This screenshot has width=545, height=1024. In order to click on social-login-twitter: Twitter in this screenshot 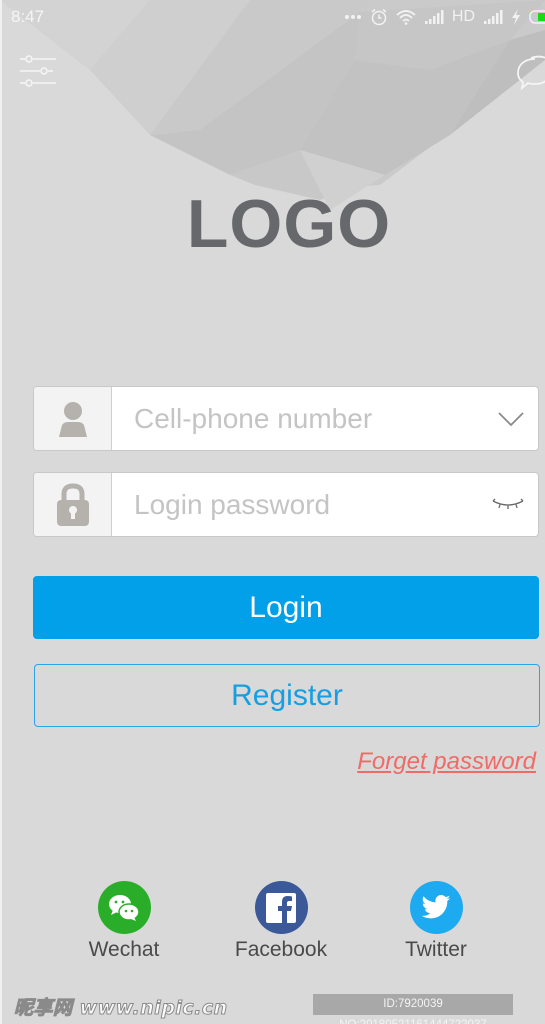, I will do `click(436, 921)`.